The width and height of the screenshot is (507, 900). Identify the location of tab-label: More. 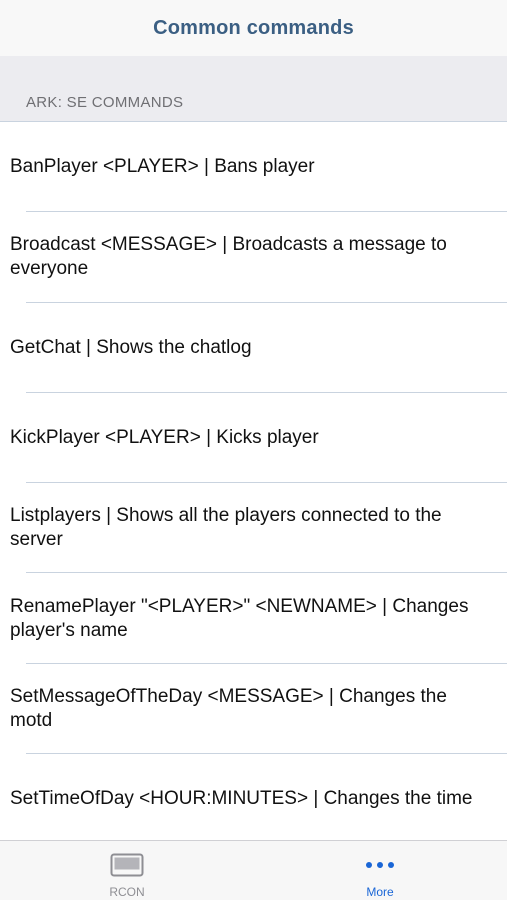
(380, 892).